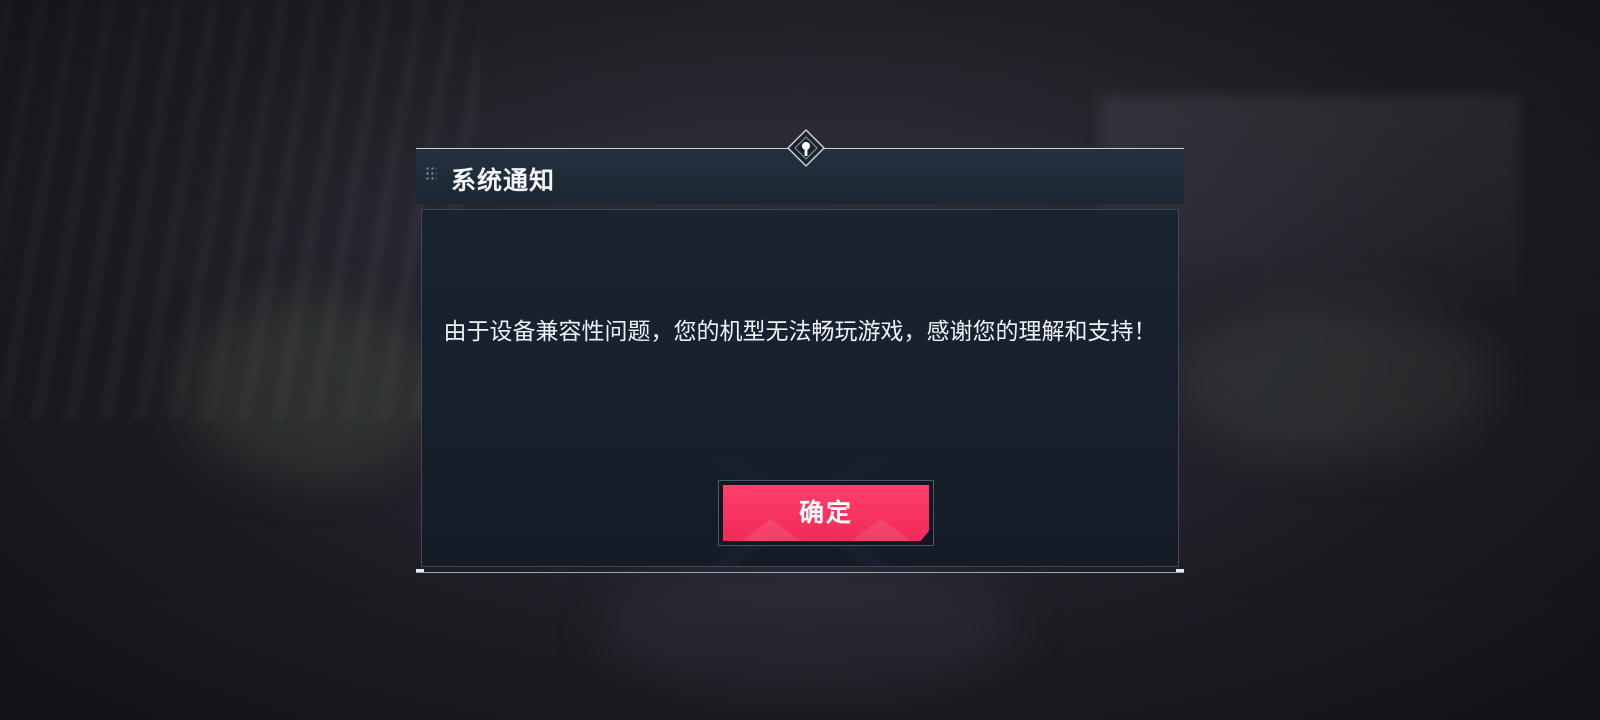  I want to click on drag-grip-icon, so click(431, 174).